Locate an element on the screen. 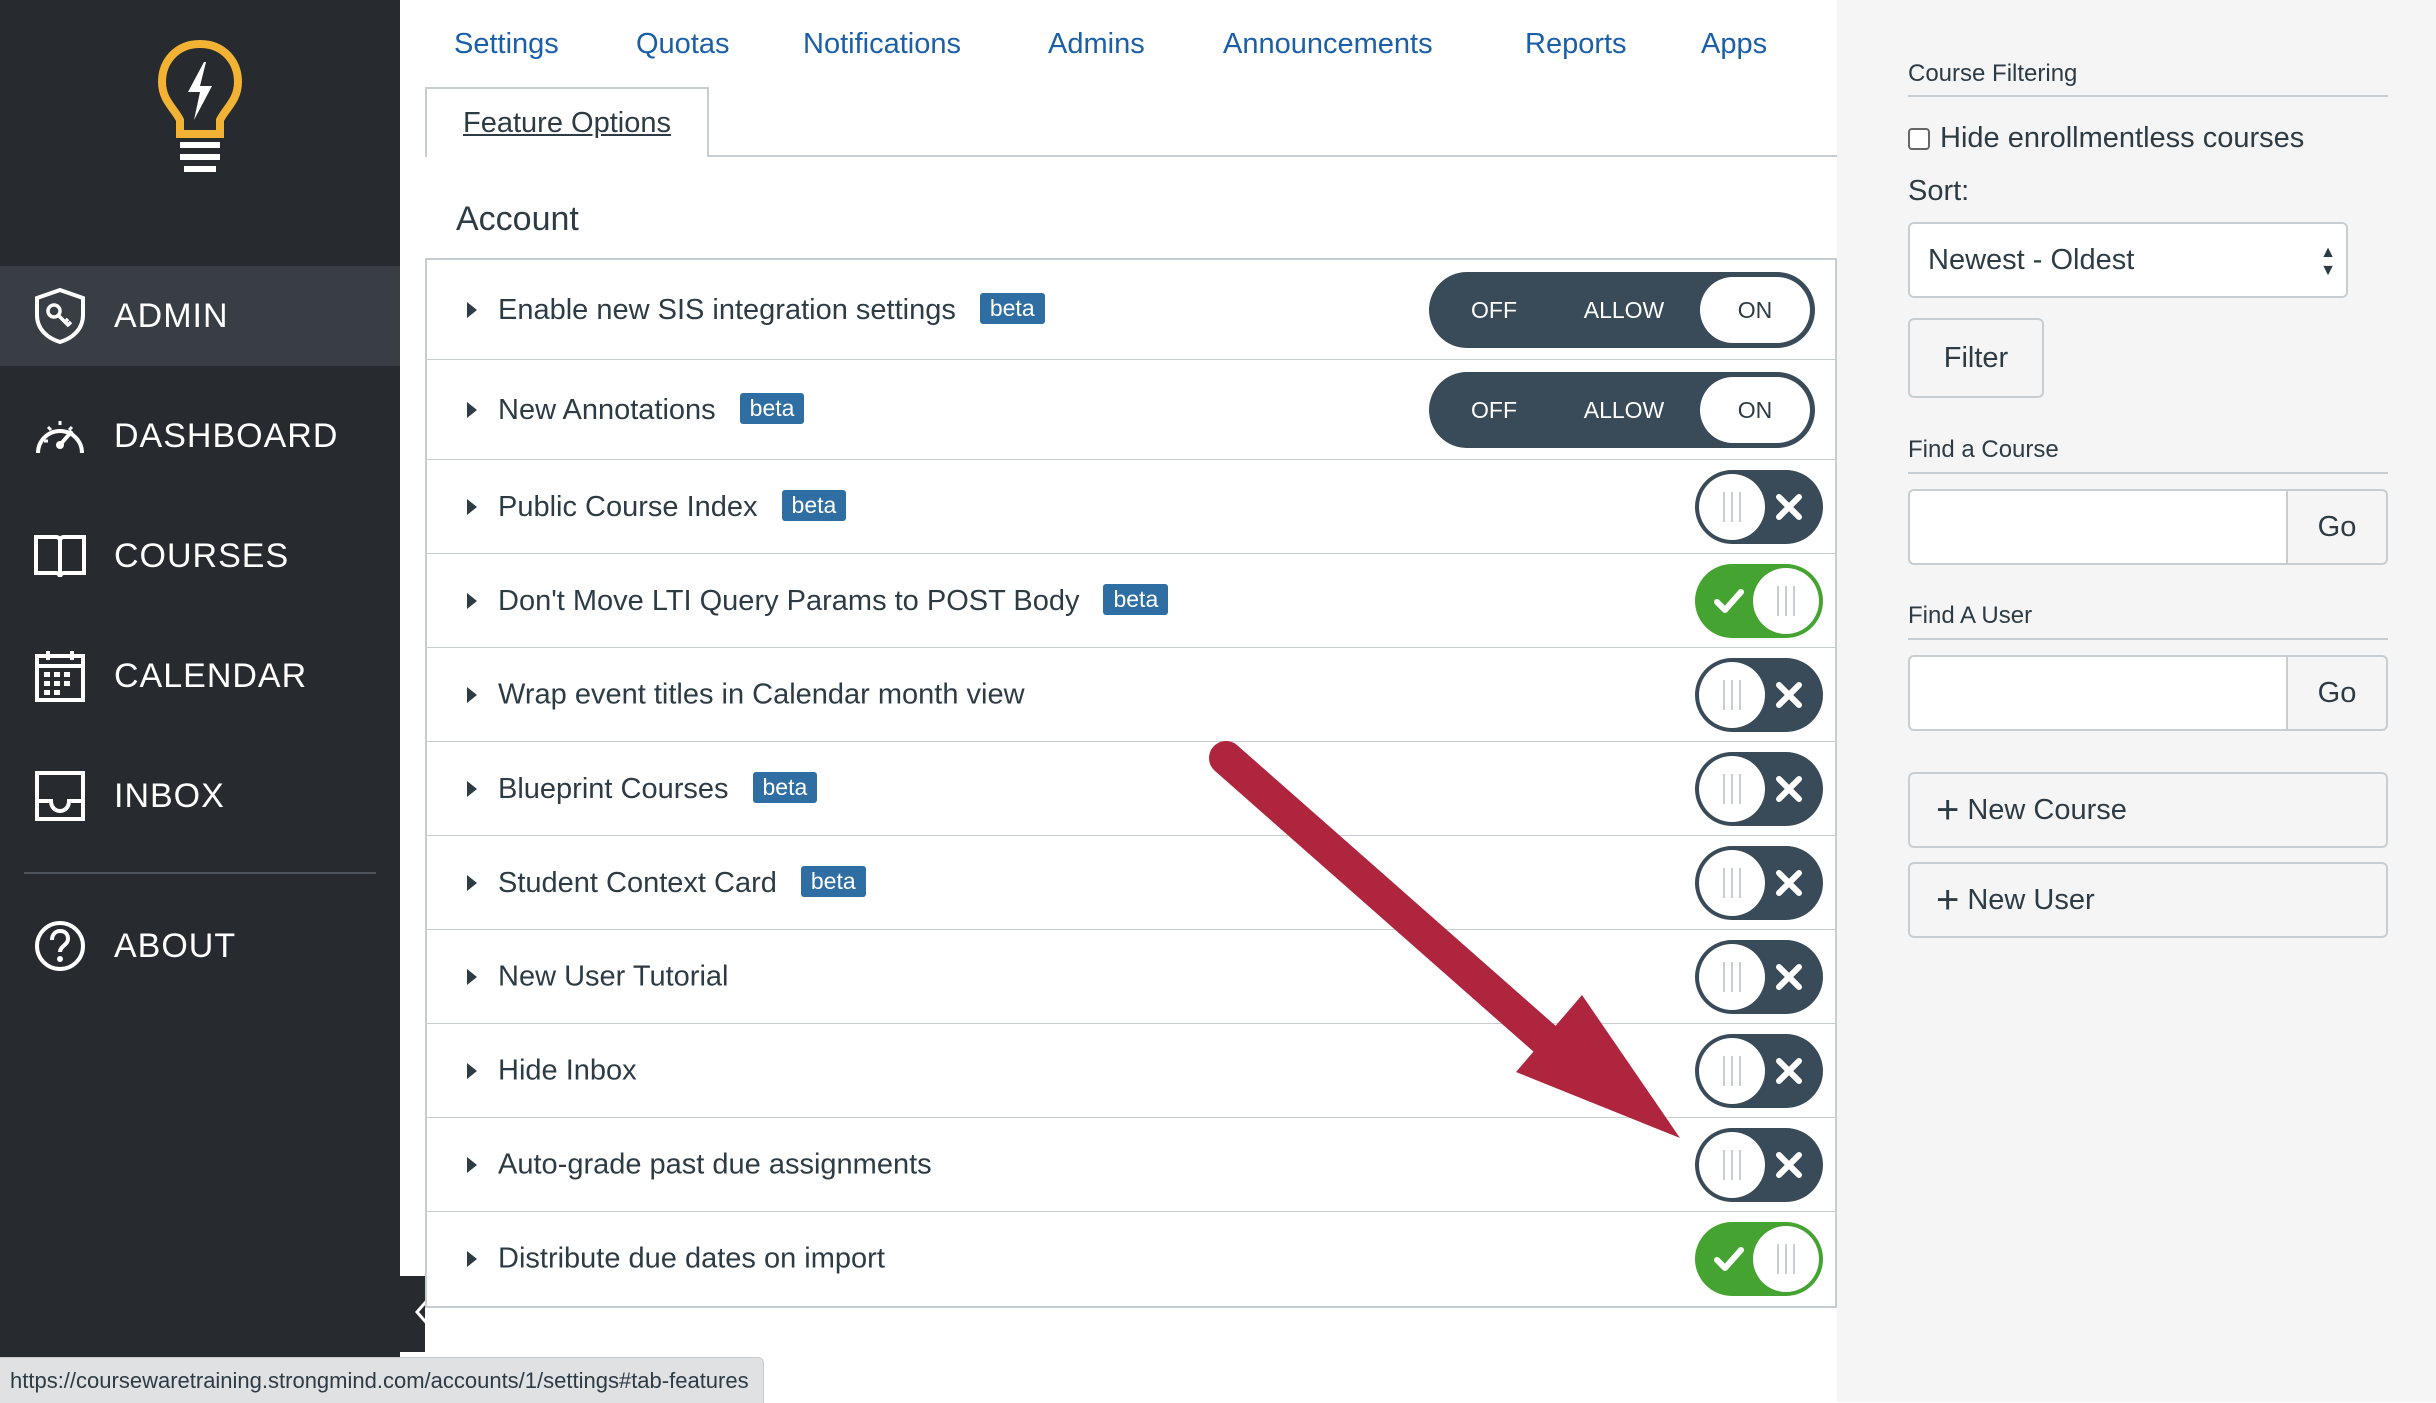 The image size is (2436, 1403). speedometer-icon is located at coordinates (60, 436).